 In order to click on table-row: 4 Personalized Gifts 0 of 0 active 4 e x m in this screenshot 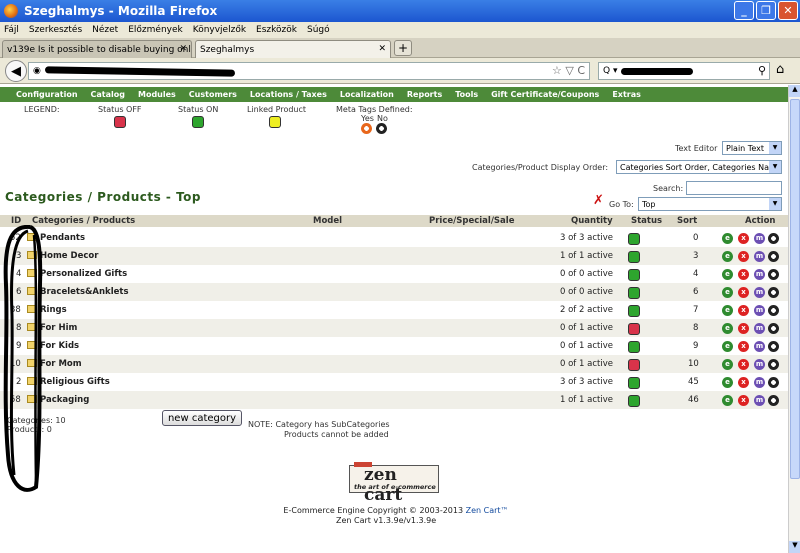, I will do `click(394, 274)`.